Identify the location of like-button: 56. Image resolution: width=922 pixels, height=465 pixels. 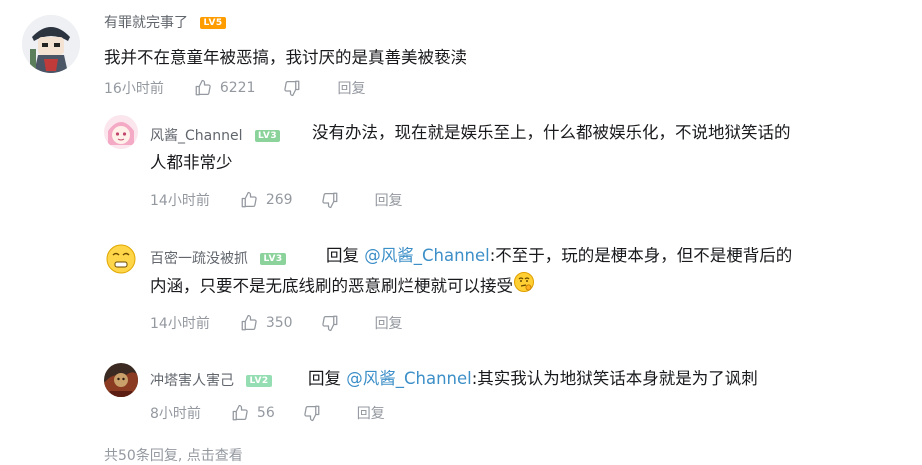
(253, 413).